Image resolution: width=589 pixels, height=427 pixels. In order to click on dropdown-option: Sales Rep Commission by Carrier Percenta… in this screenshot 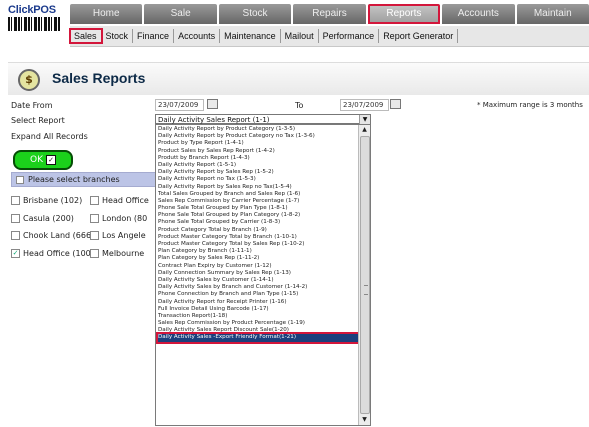, I will do `click(258, 201)`.